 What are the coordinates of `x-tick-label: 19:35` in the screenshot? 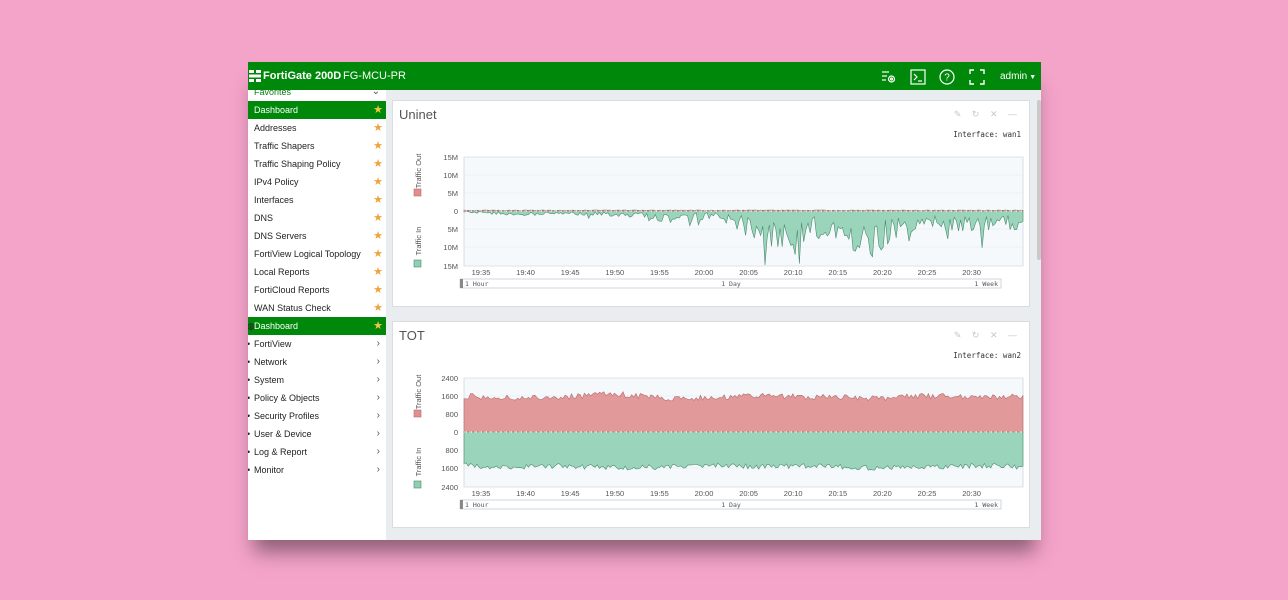 It's located at (481, 493).